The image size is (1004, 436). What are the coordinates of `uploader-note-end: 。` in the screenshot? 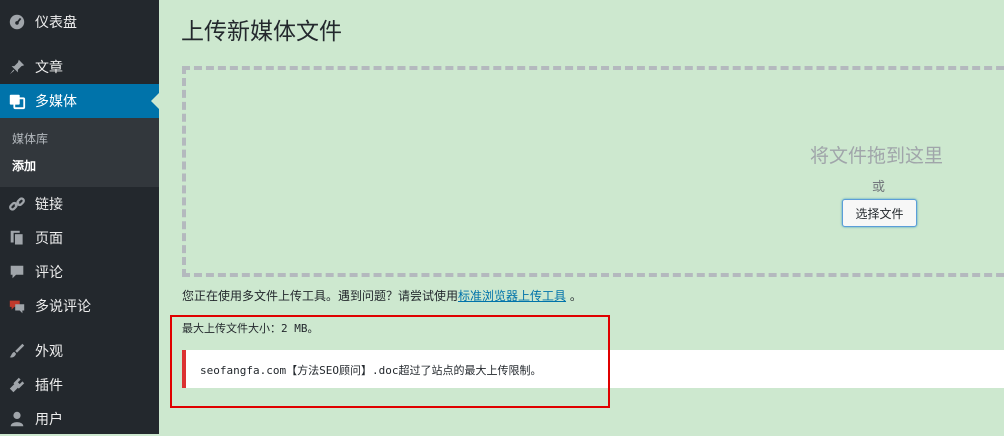 It's located at (574, 296).